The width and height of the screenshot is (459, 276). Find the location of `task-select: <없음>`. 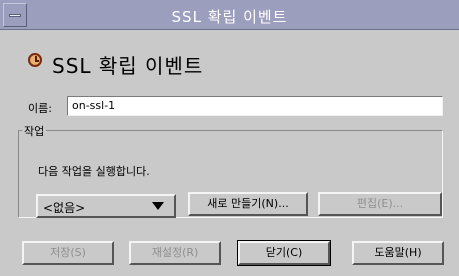

task-select: <없음> is located at coordinates (106, 206).